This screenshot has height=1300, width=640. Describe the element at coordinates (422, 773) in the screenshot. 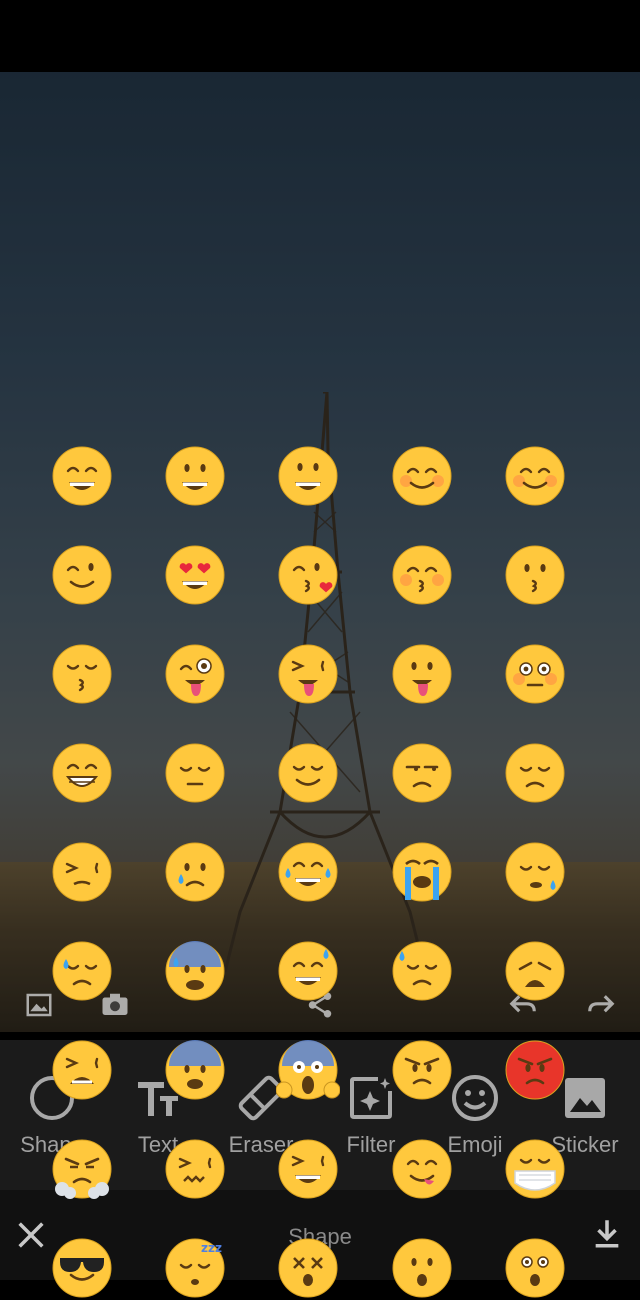

I see `unamused-face-icon` at that location.